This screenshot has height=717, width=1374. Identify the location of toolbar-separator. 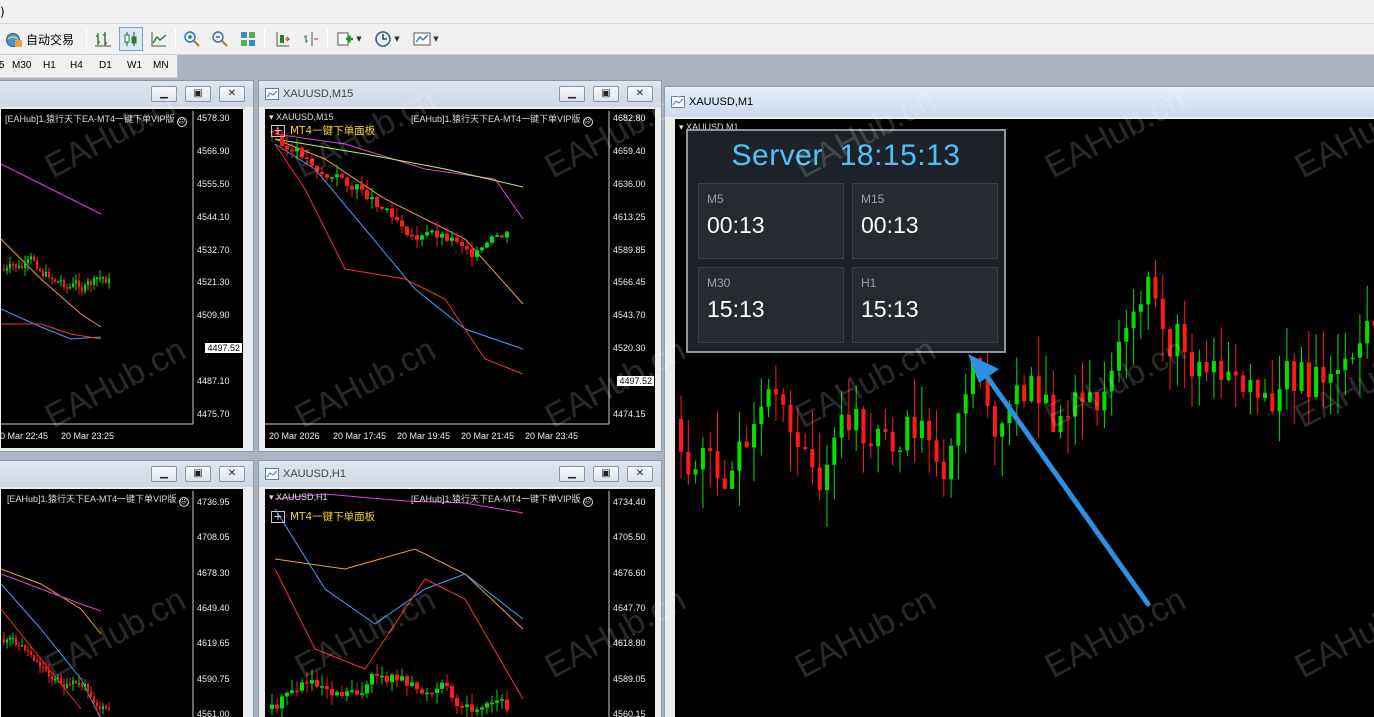
(86, 39).